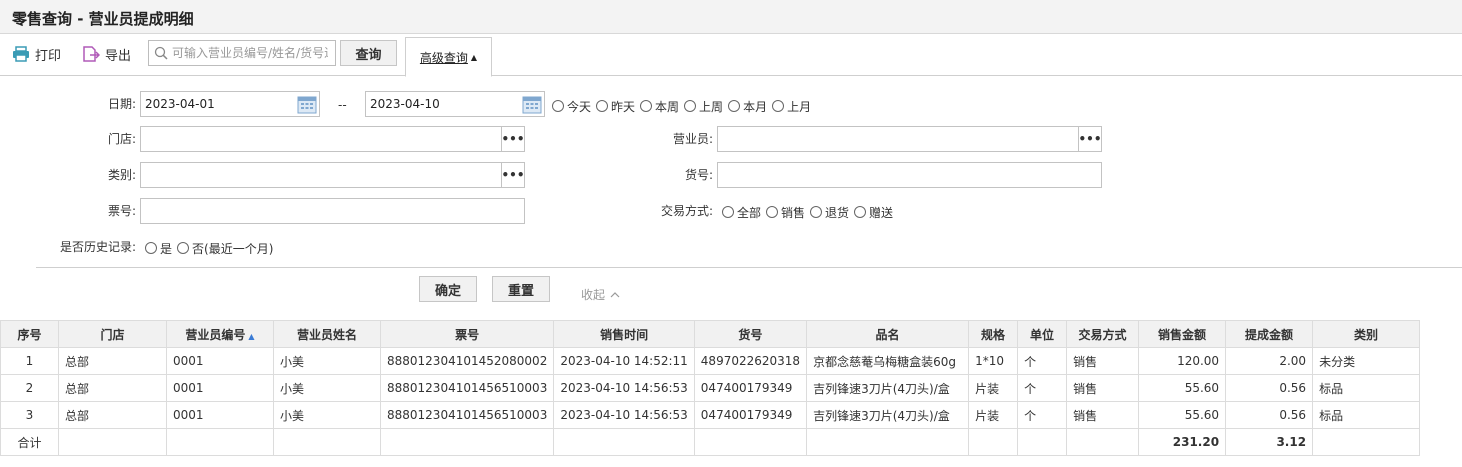 The height and width of the screenshot is (467, 1462). Describe the element at coordinates (1182, 334) in the screenshot. I see `column-header: 销售金额` at that location.